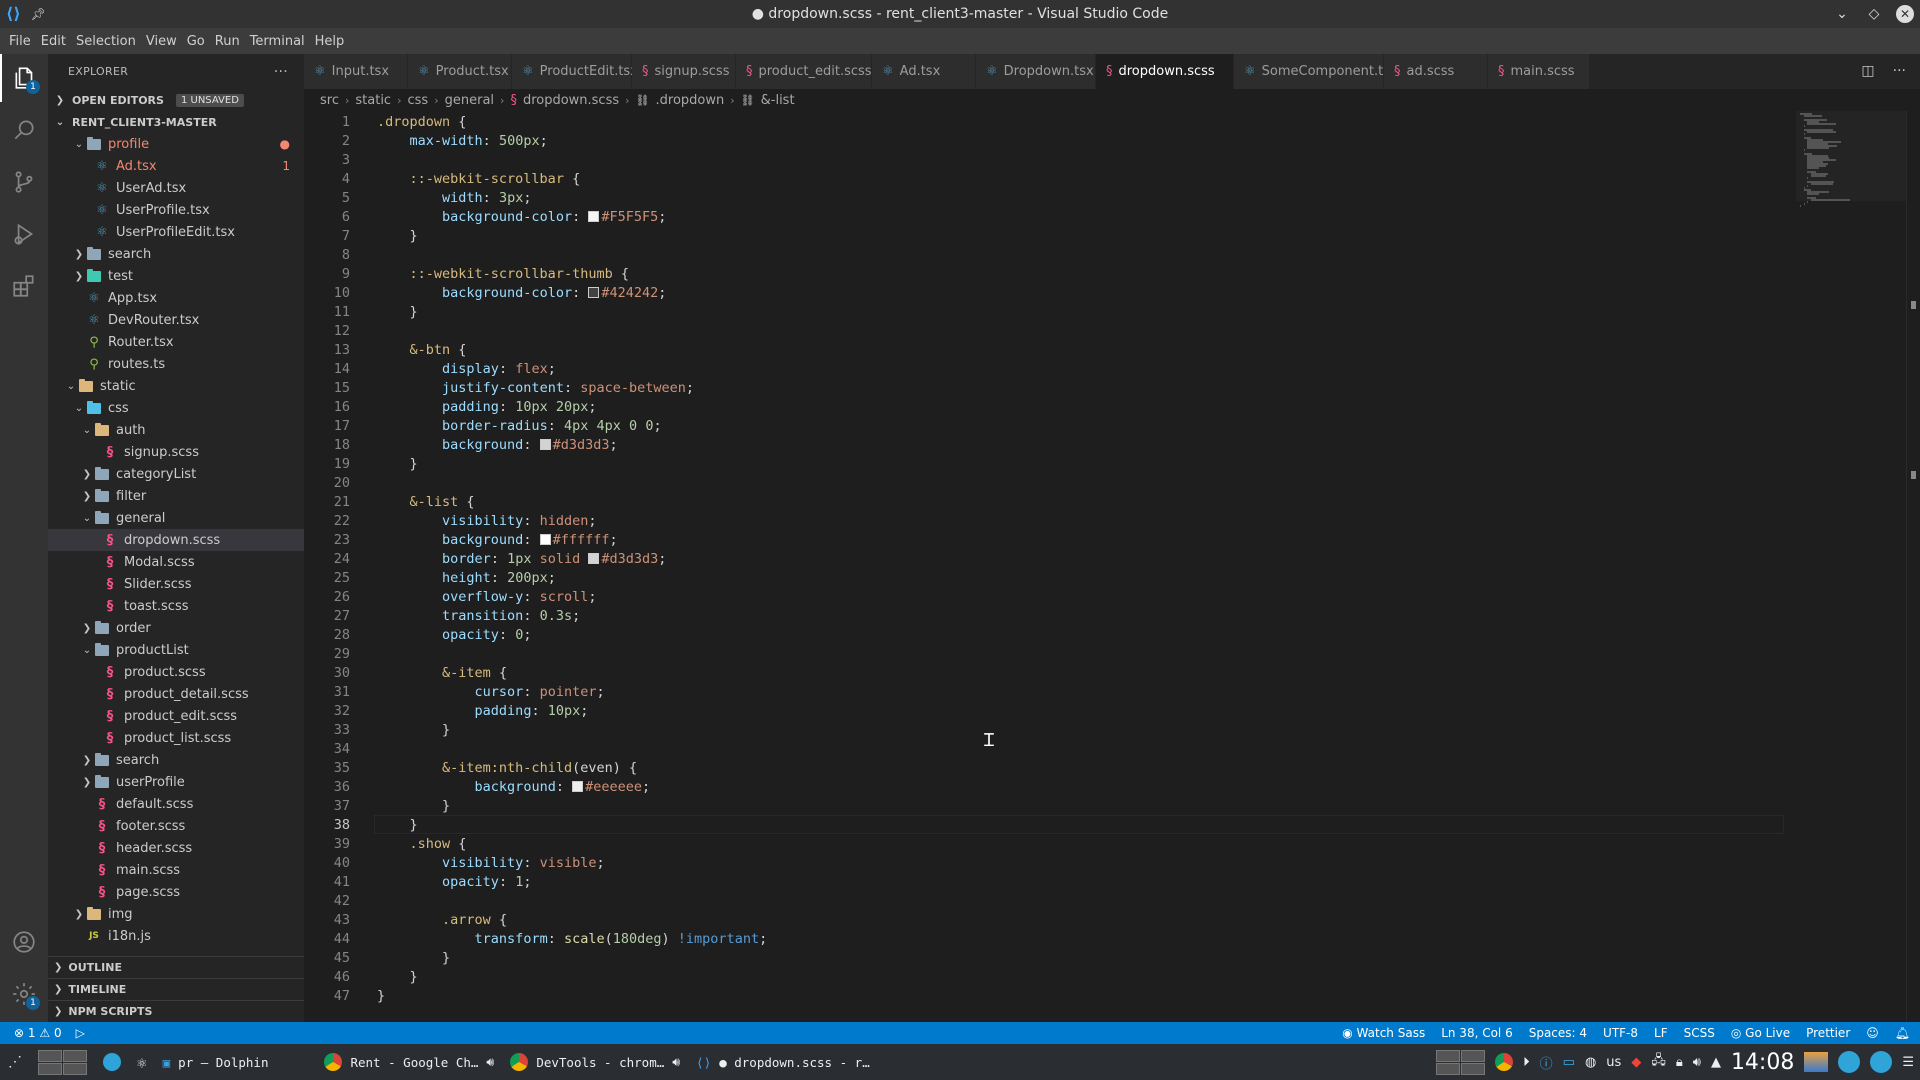 This screenshot has width=1920, height=1080. Describe the element at coordinates (924, 71) in the screenshot. I see `editor-tab: ⚛ Ad.tsx` at that location.